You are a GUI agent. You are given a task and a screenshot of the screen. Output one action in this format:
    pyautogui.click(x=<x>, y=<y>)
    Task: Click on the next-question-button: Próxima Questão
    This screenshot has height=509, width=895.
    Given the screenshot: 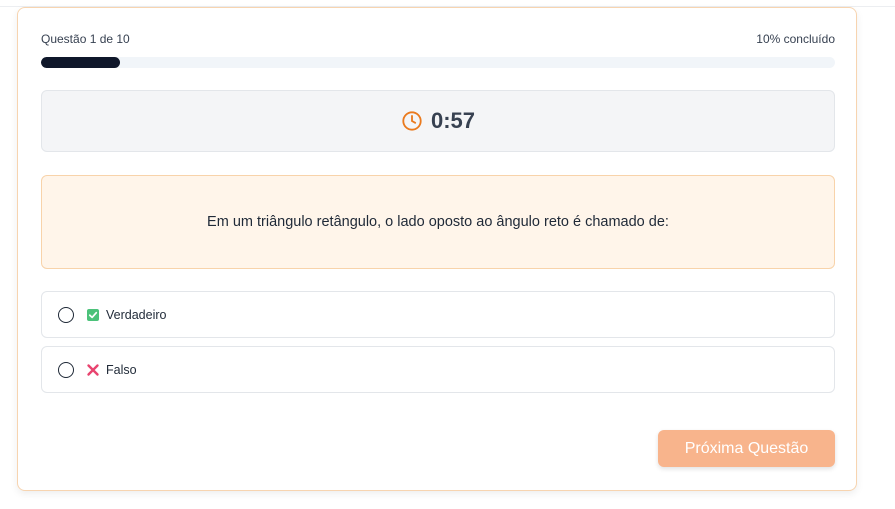 What is the action you would take?
    pyautogui.click(x=746, y=448)
    